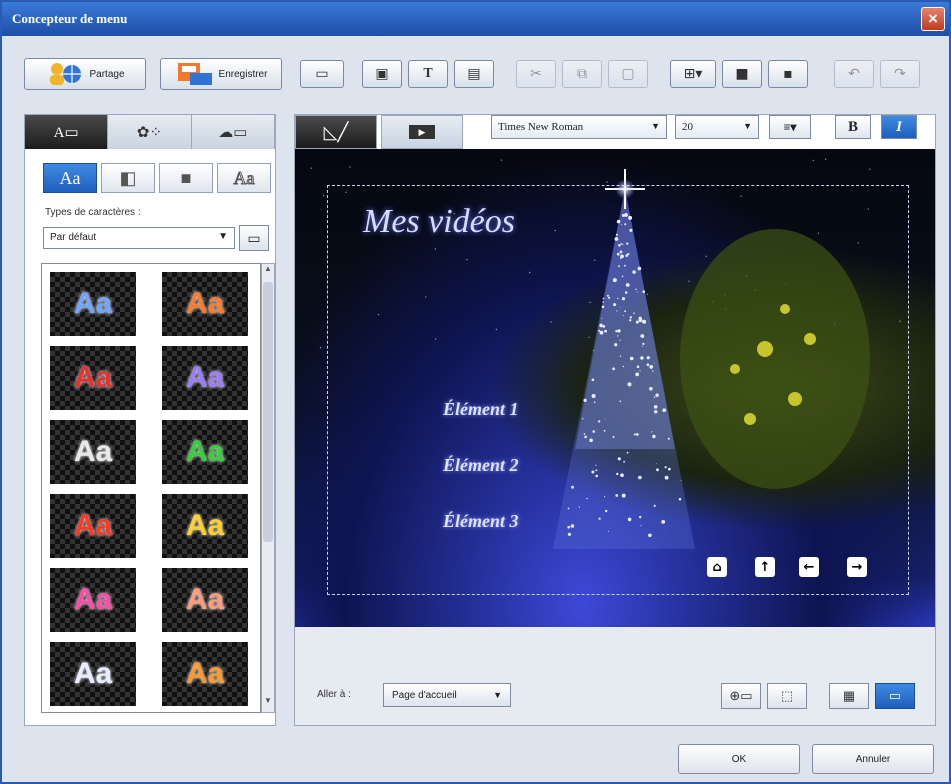 Image resolution: width=951 pixels, height=784 pixels. What do you see at coordinates (268, 412) in the screenshot?
I see `scroll-thumb` at bounding box center [268, 412].